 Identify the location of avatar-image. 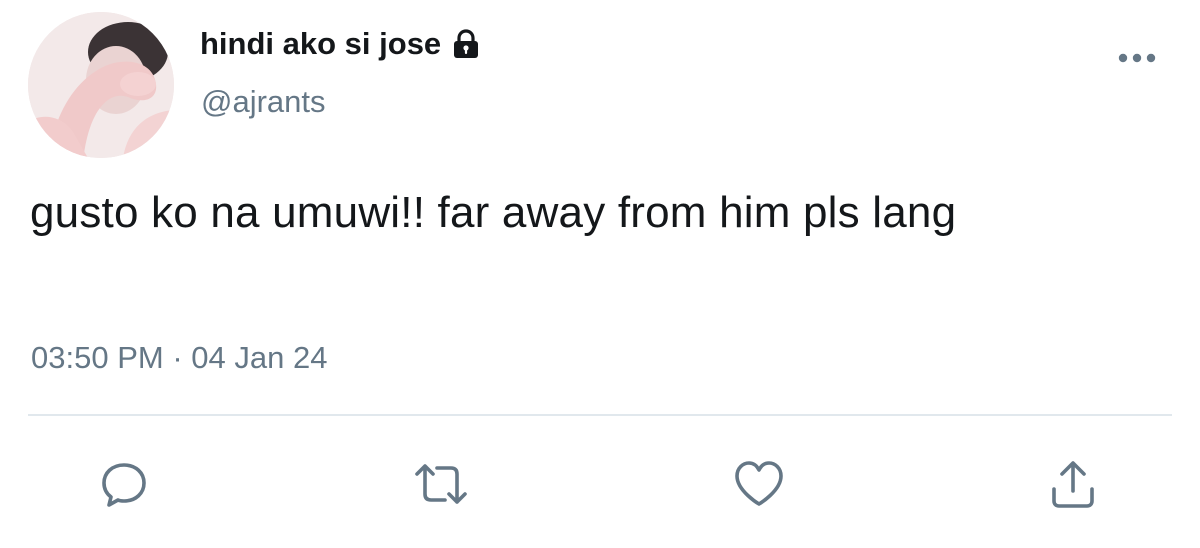
(101, 85).